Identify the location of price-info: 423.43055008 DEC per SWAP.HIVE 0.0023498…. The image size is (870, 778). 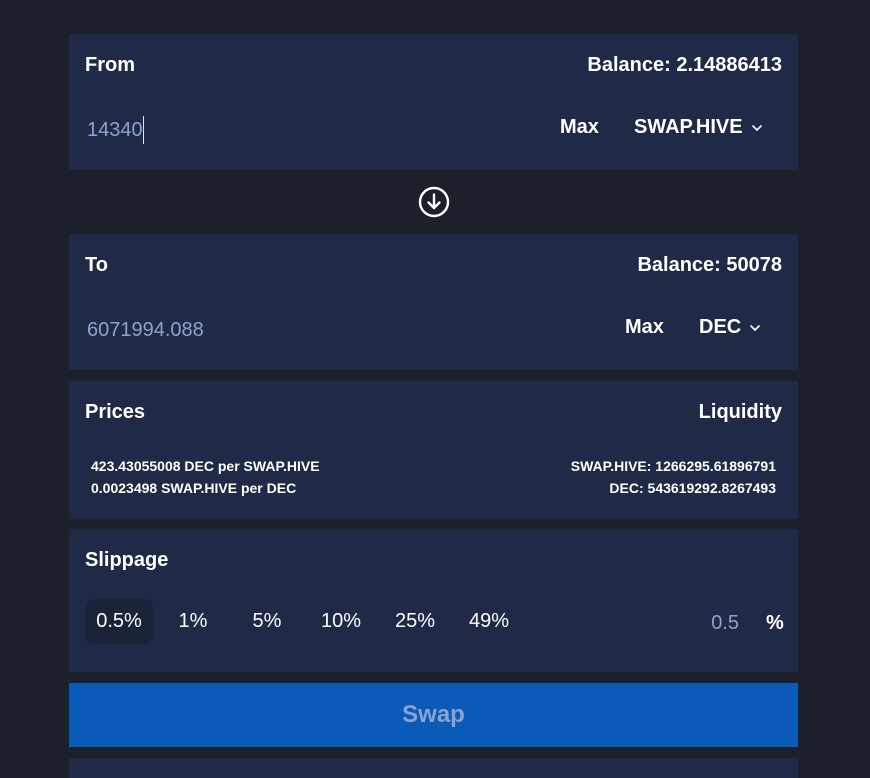
(205, 477).